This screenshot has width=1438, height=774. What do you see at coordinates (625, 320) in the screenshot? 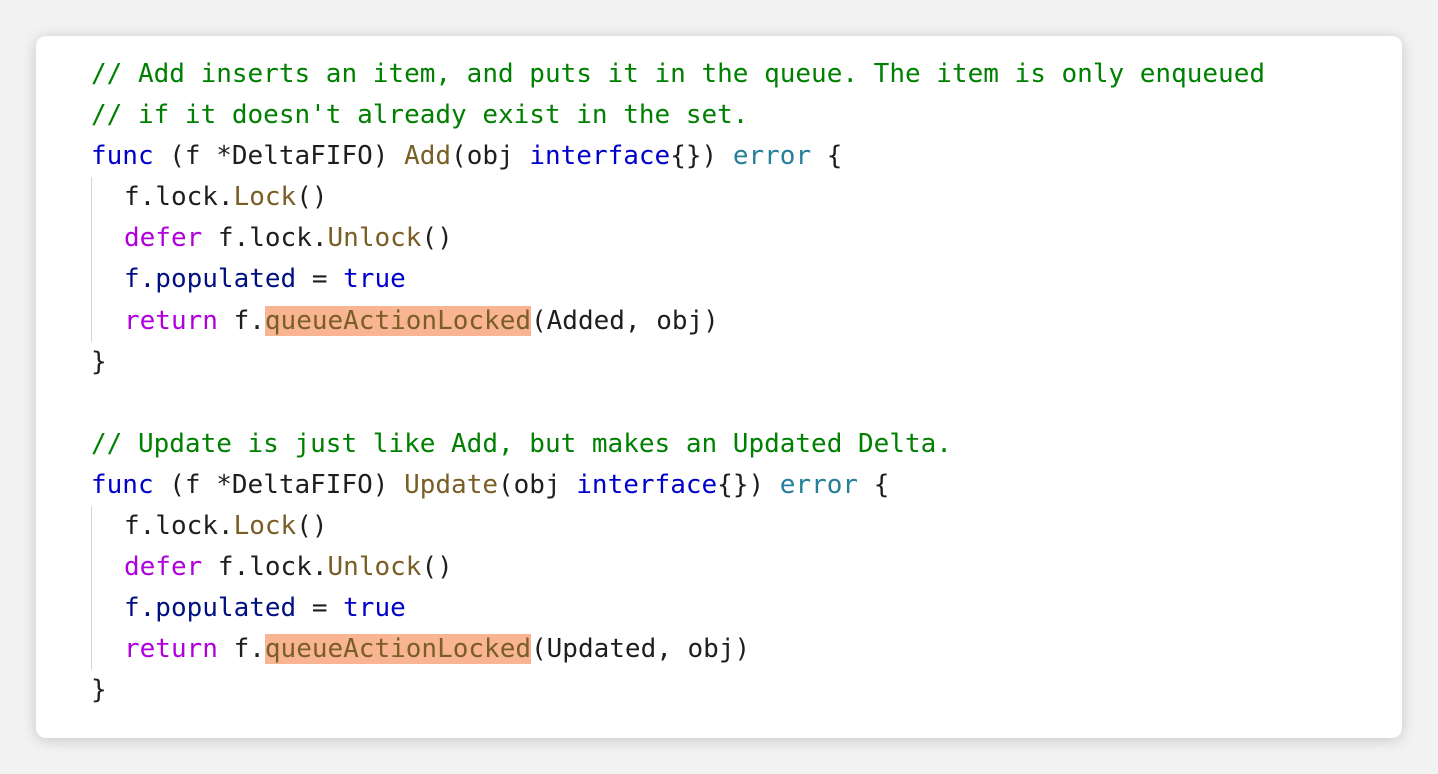
I see `queue-args: (Added, obj)` at bounding box center [625, 320].